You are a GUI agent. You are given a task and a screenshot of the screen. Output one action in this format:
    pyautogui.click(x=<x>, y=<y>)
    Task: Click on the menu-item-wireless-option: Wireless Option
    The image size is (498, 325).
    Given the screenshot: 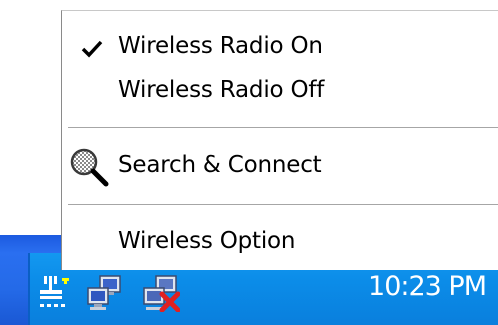 What is the action you would take?
    pyautogui.click(x=280, y=244)
    